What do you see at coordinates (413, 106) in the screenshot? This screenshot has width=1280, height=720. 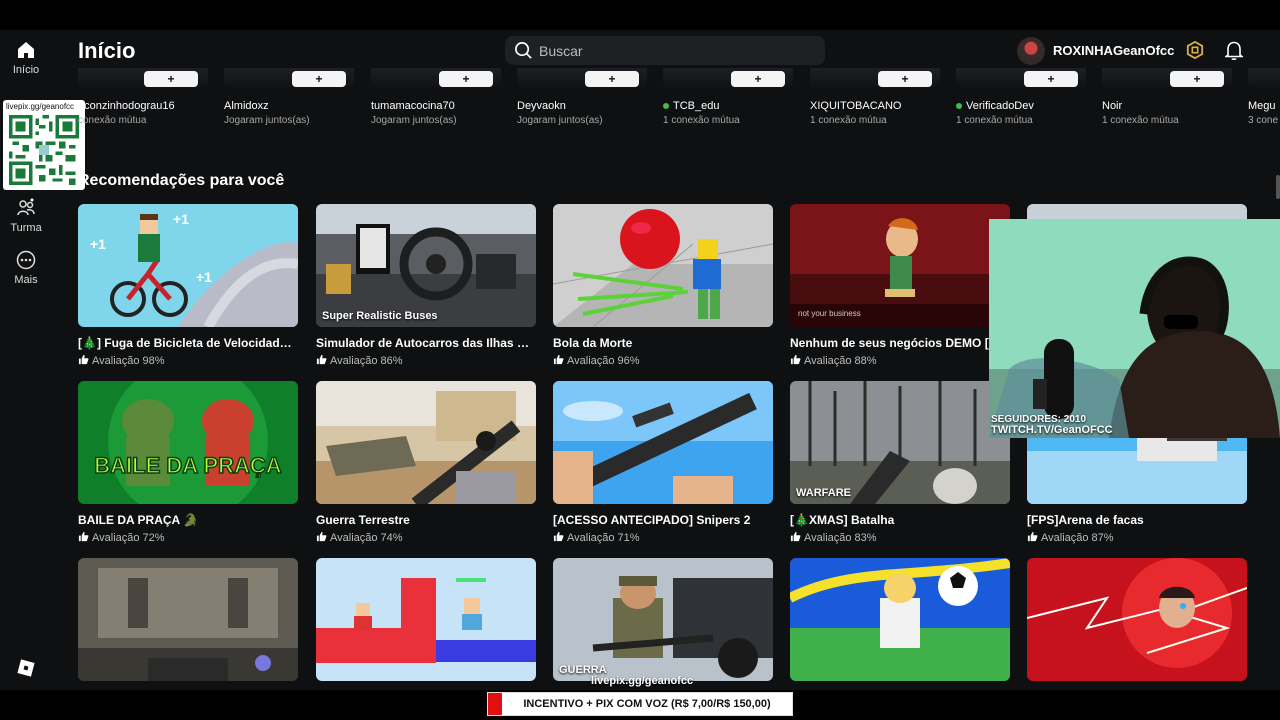 I see `friend-name: tumamacocina70` at bounding box center [413, 106].